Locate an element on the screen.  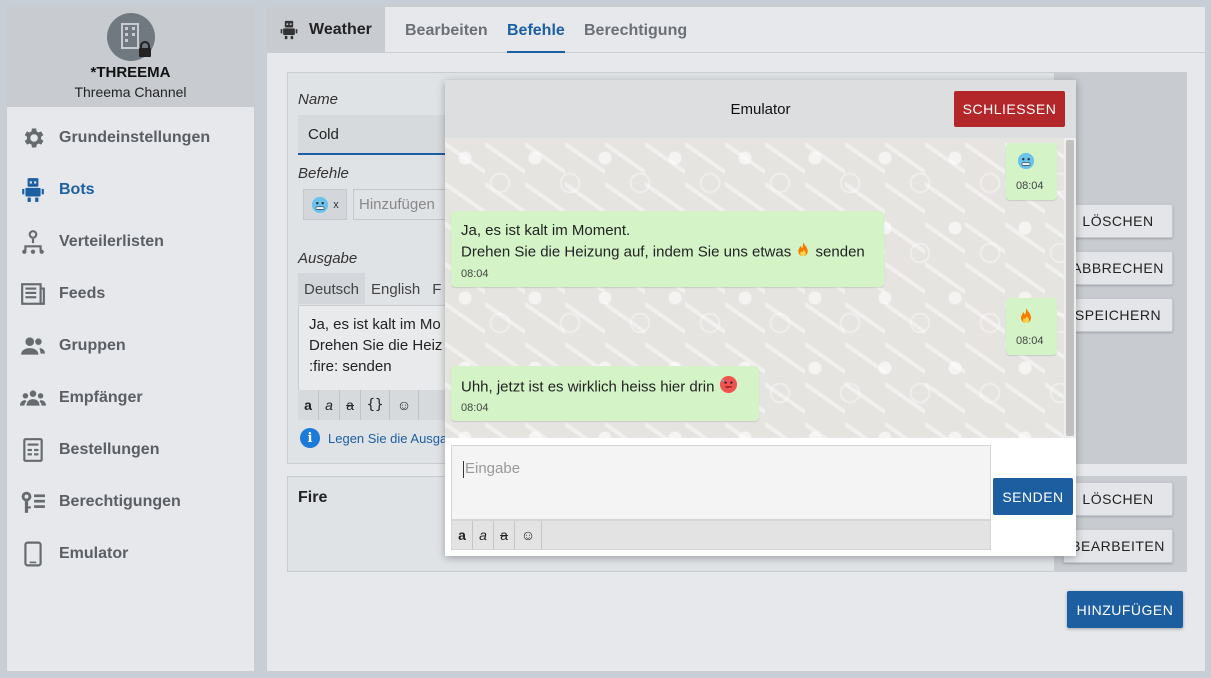
text-caret is located at coordinates (463, 469).